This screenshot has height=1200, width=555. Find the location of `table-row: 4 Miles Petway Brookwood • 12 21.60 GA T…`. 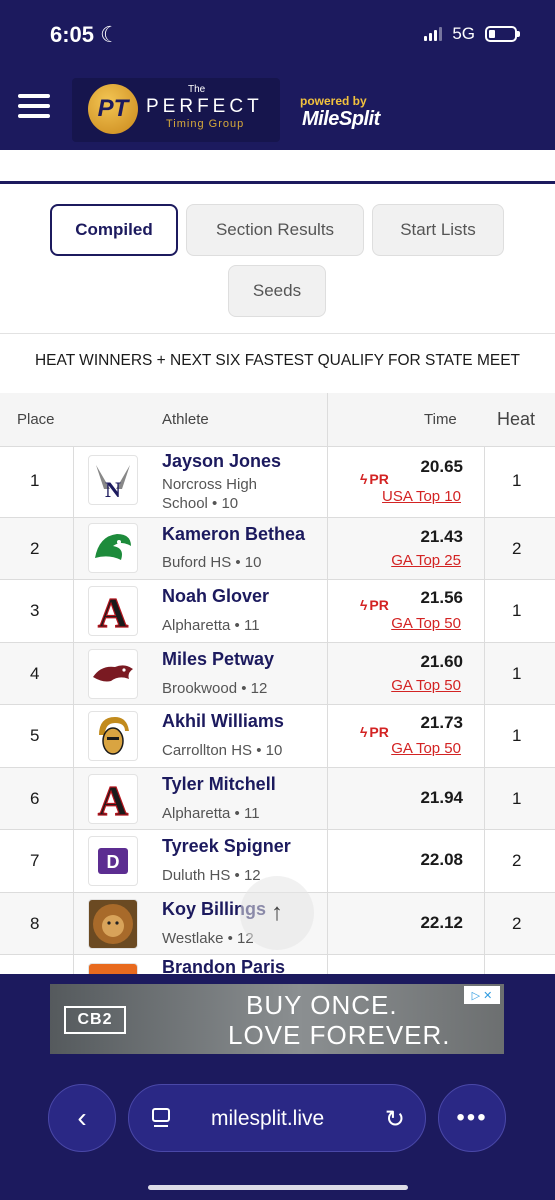

table-row: 4 Miles Petway Brookwood • 12 21.60 GA T… is located at coordinates (277, 674).